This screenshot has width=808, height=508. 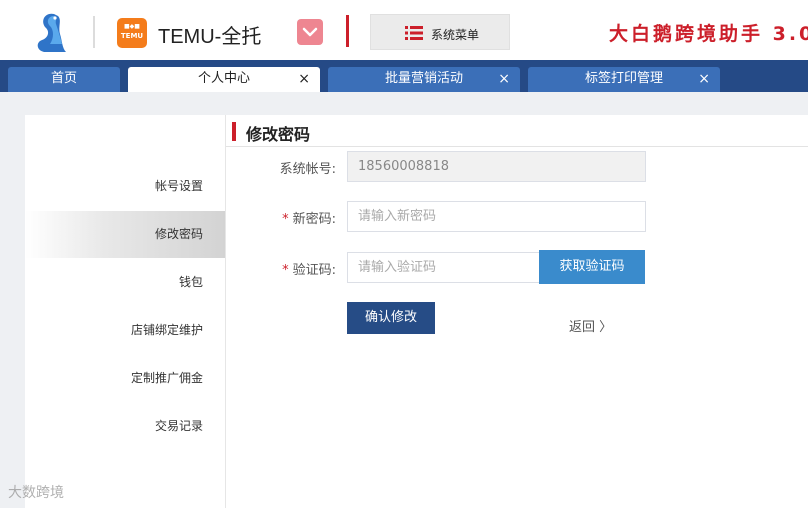 What do you see at coordinates (278, 134) in the screenshot?
I see `page-title: 修改密码` at bounding box center [278, 134].